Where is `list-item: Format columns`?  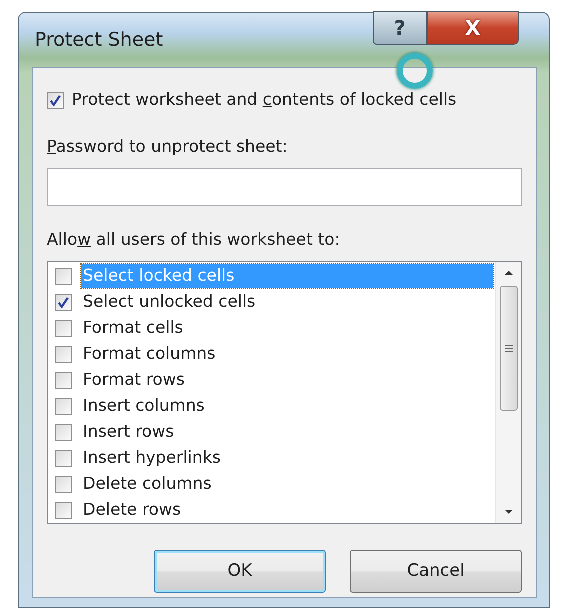 list-item: Format columns is located at coordinates (287, 354).